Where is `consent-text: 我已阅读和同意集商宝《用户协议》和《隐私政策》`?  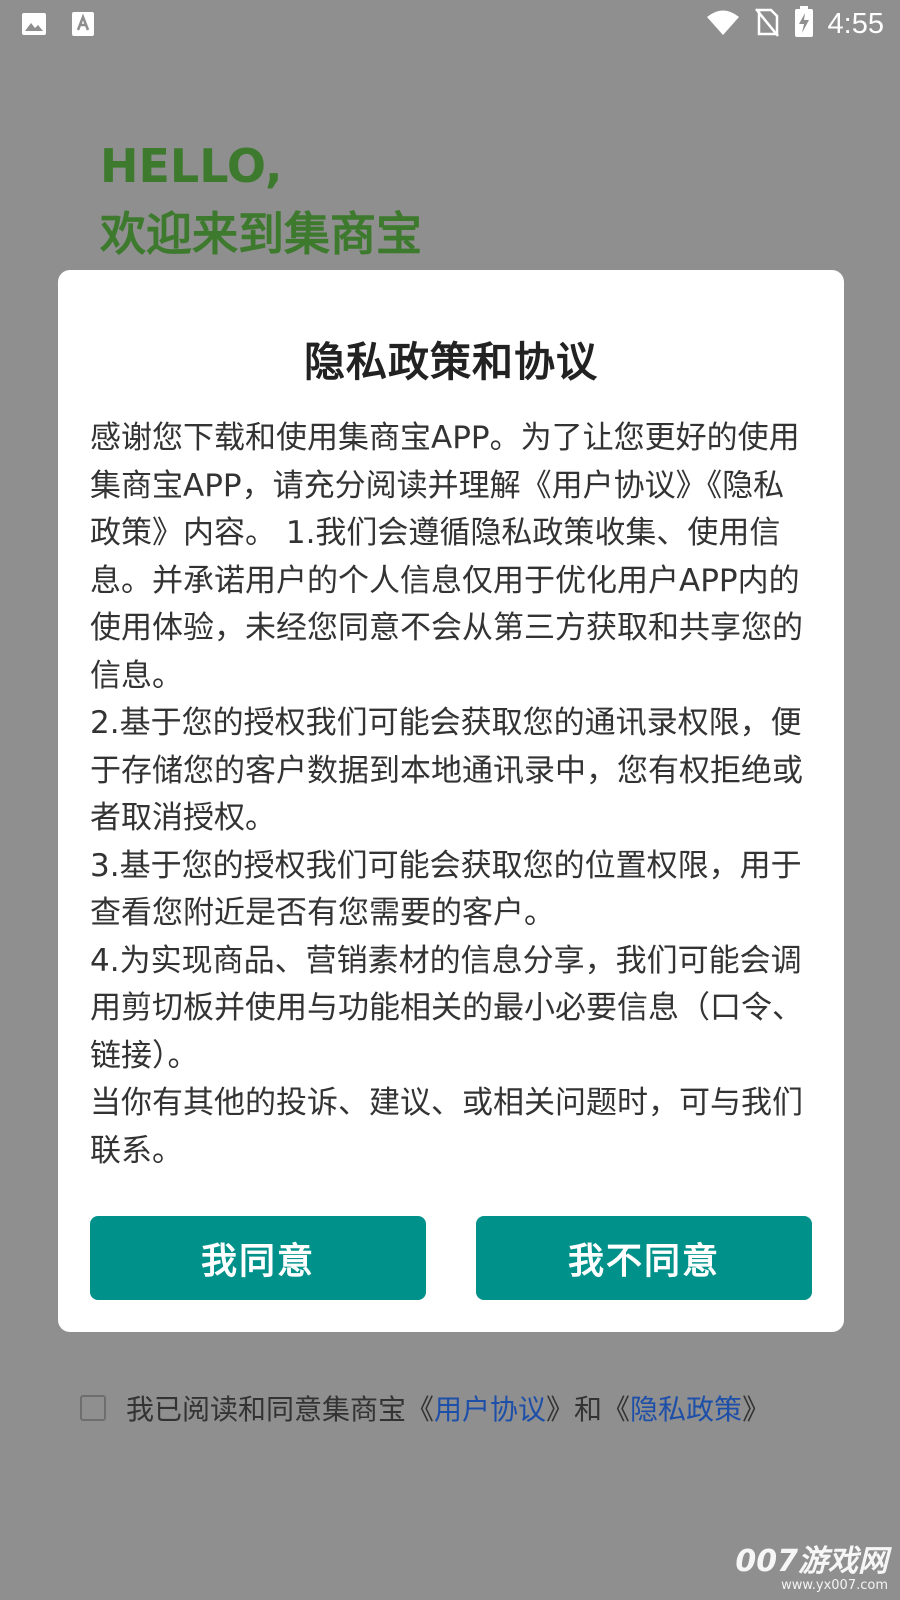
consent-text: 我已阅读和同意集商宝《用户协议》和《隐私政策》 is located at coordinates (448, 1408).